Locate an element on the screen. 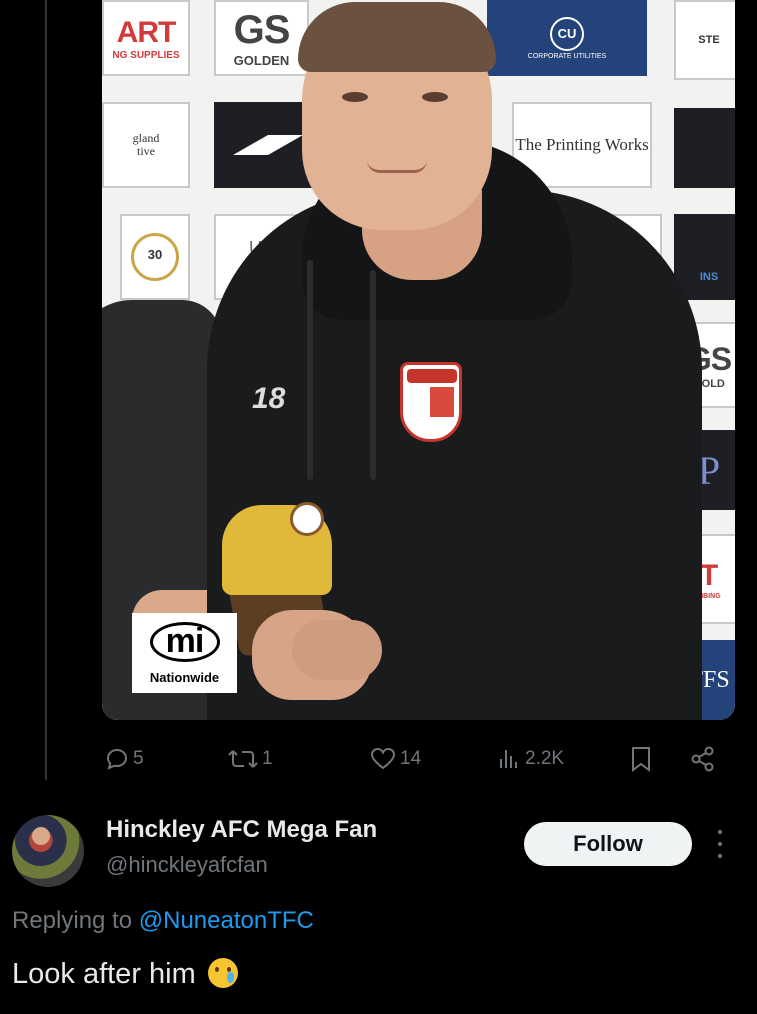 This screenshot has height=1014, width=757. like-button: 14 is located at coordinates (395, 759).